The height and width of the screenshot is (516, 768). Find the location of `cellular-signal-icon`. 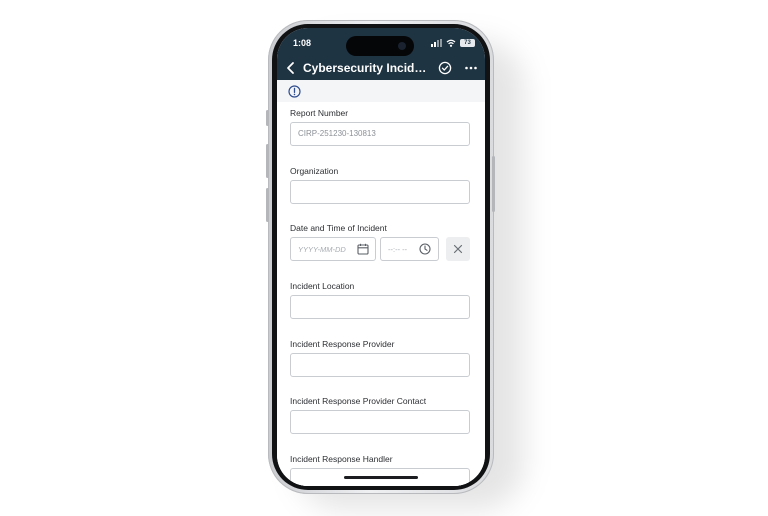

cellular-signal-icon is located at coordinates (436, 43).